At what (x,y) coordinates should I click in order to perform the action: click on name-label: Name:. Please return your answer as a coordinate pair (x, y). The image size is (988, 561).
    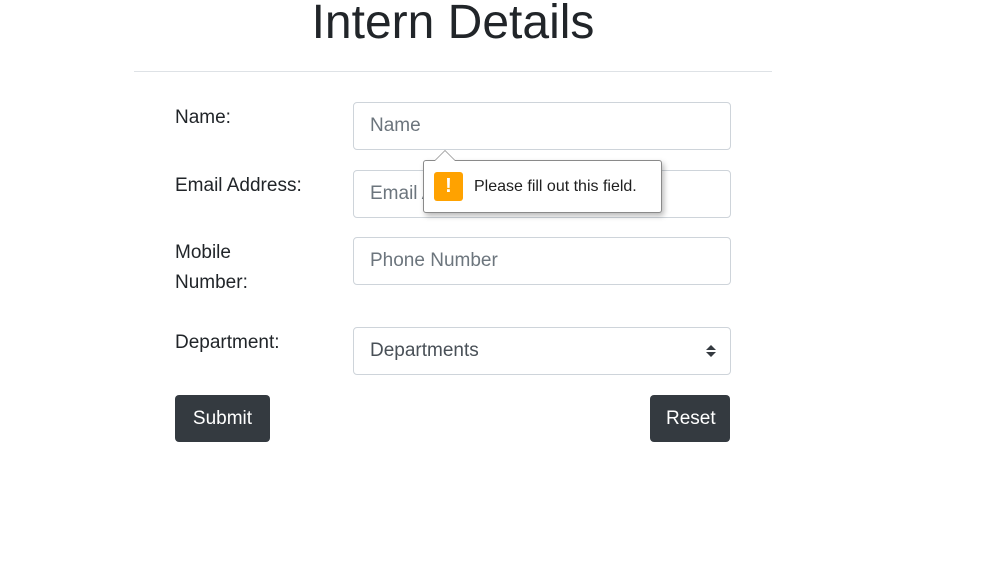
    Looking at the image, I should click on (203, 117).